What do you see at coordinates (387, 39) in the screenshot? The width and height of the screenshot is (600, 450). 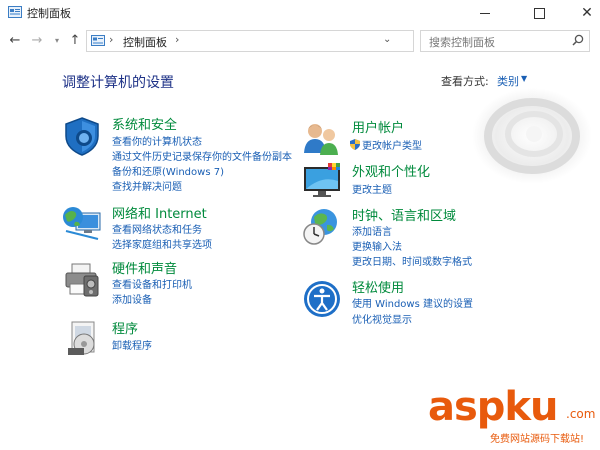 I see `address-dropdown-icon: ⌄` at bounding box center [387, 39].